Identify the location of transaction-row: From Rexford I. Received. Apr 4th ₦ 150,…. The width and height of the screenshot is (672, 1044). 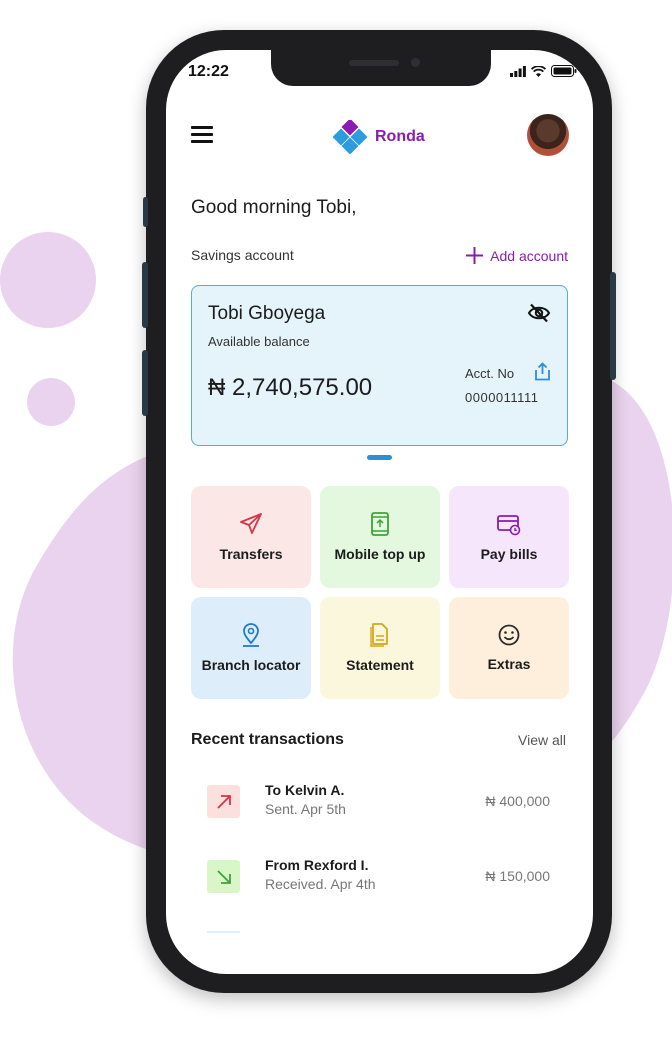
(379, 882).